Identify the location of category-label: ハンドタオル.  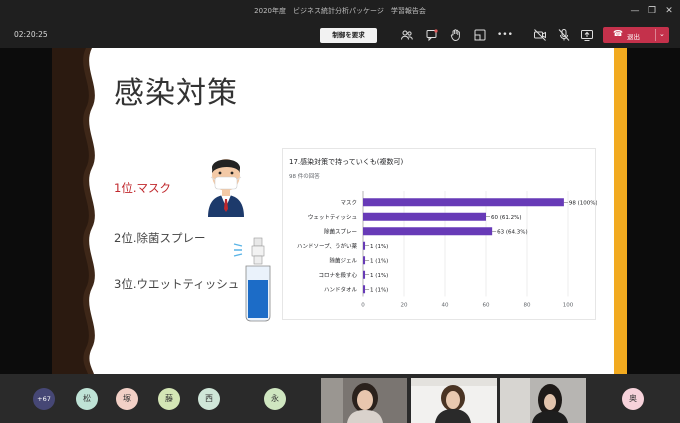
(341, 289).